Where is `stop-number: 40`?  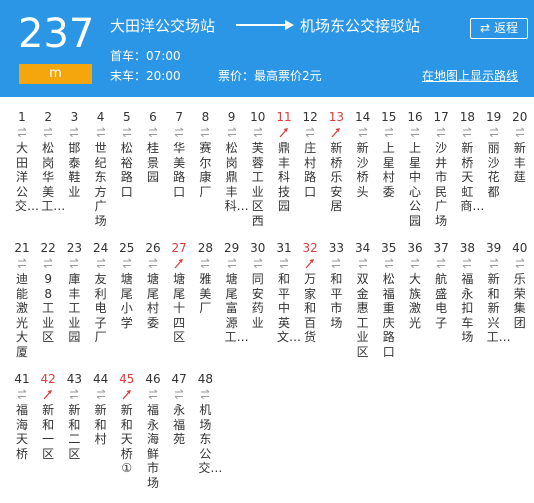 stop-number: 40 is located at coordinates (520, 248).